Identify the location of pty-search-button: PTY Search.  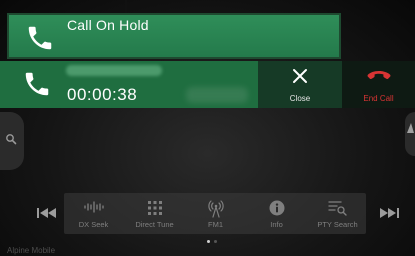
(337, 213).